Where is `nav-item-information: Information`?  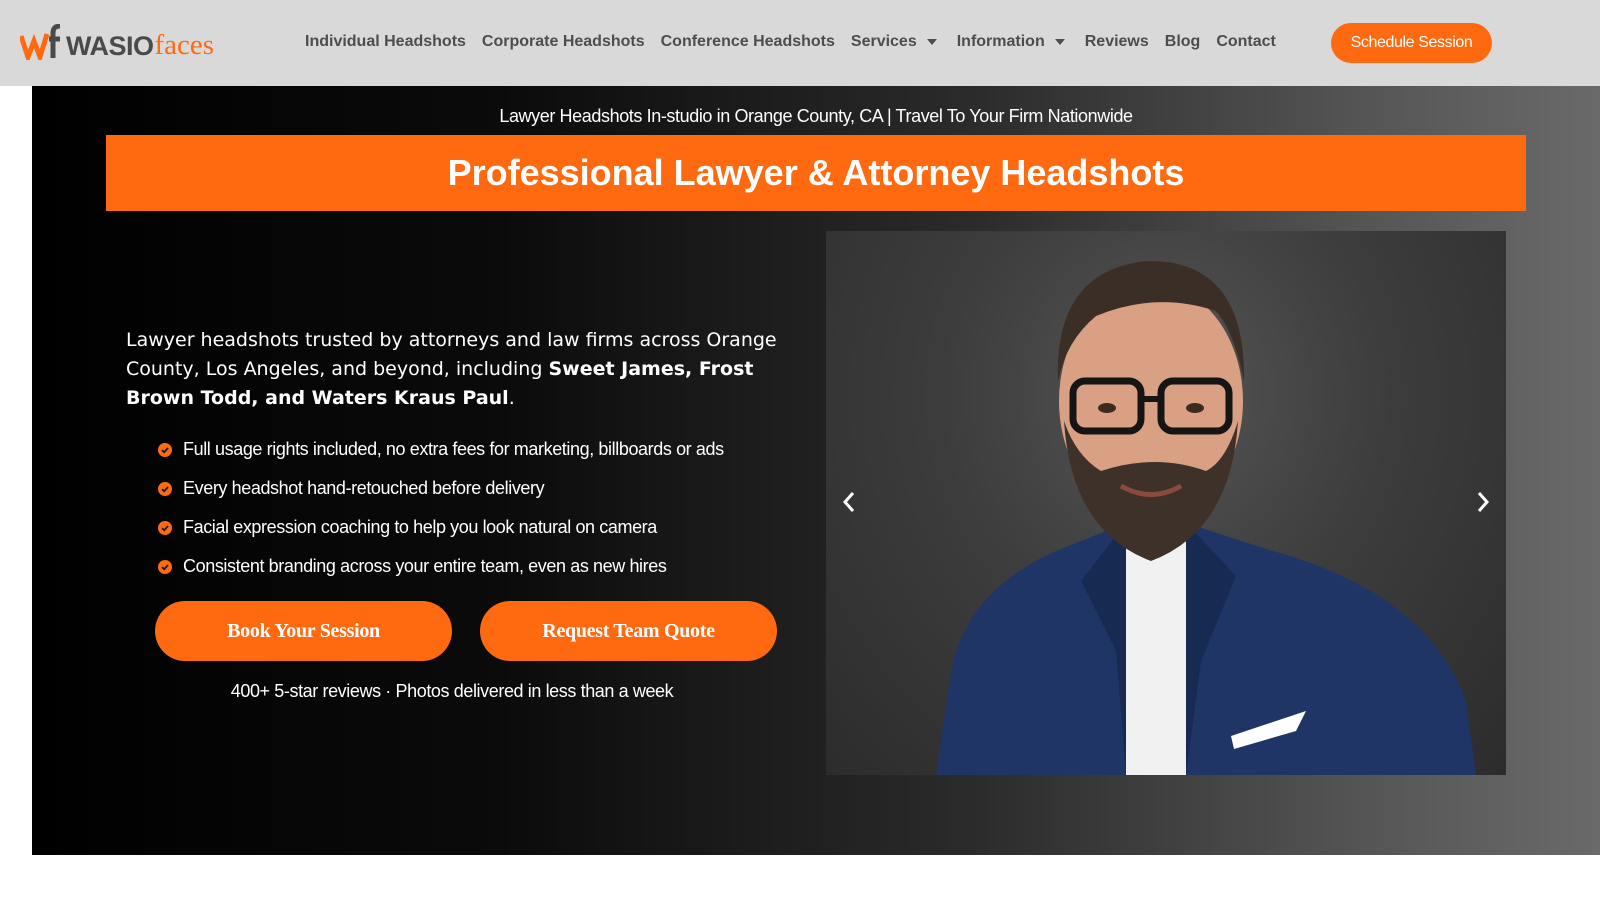
nav-item-information: Information is located at coordinates (1013, 42).